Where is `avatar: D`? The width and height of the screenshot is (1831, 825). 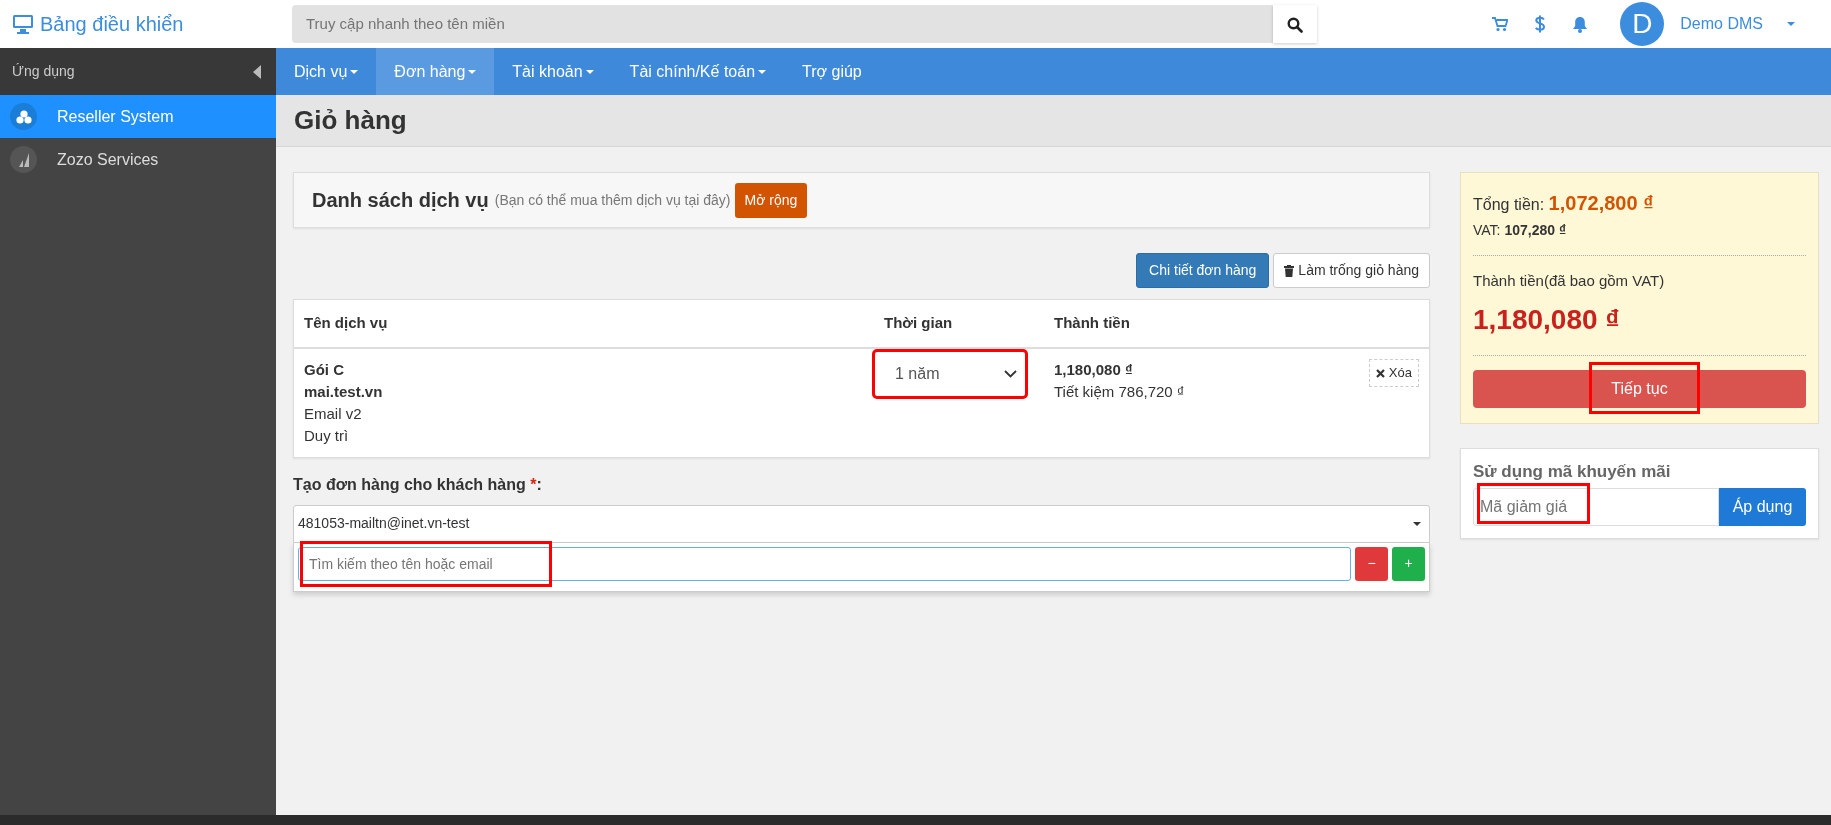 avatar: D is located at coordinates (1642, 24).